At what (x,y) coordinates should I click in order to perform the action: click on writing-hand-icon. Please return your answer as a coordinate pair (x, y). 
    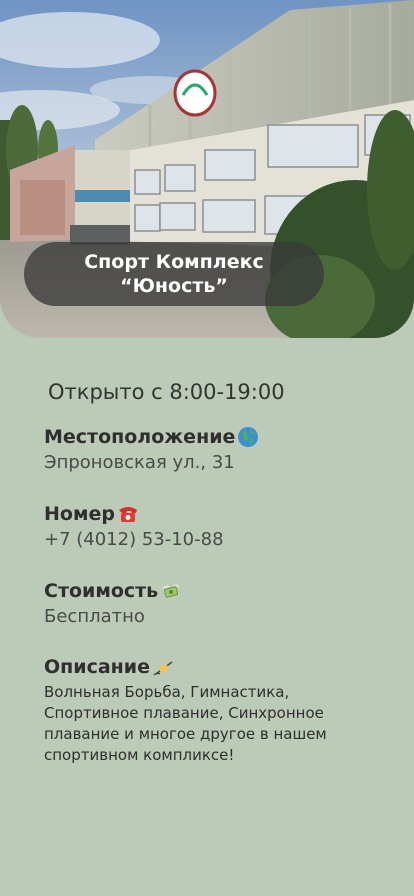
    Looking at the image, I should click on (163, 668).